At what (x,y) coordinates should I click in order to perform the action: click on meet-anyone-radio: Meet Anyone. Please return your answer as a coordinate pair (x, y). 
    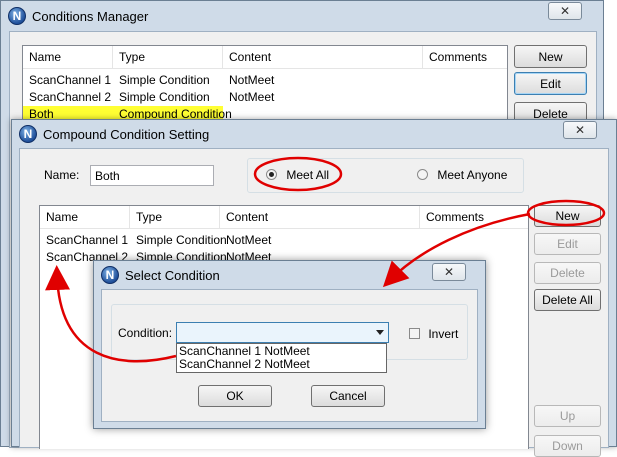
    Looking at the image, I should click on (462, 174).